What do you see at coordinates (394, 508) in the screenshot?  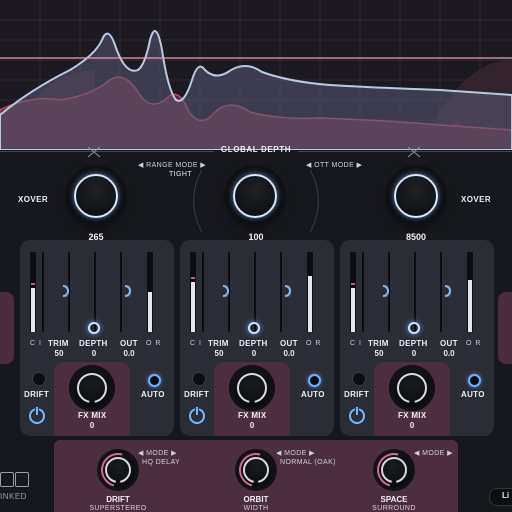 I see `fx-sub: SURROUND` at bounding box center [394, 508].